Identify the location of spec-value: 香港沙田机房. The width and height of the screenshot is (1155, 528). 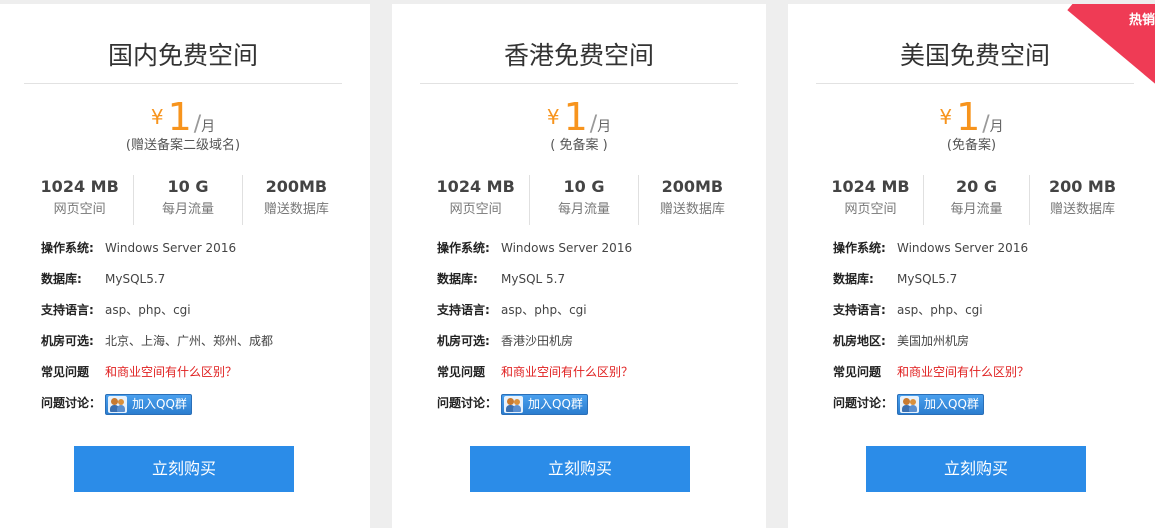
(537, 341).